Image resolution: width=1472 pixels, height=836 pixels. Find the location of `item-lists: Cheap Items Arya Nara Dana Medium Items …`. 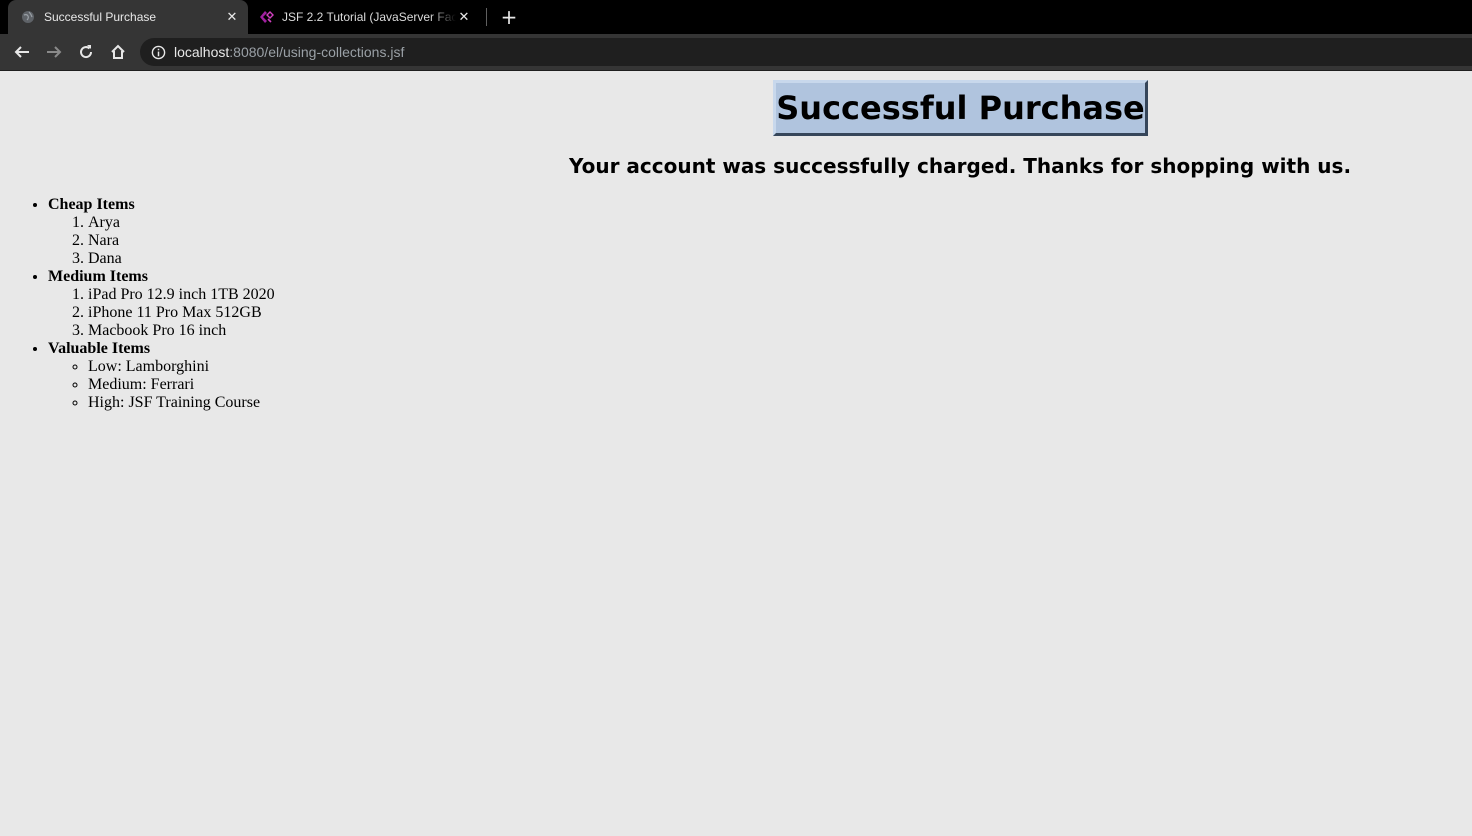

item-lists: Cheap Items Arya Nara Dana Medium Items … is located at coordinates (137, 304).